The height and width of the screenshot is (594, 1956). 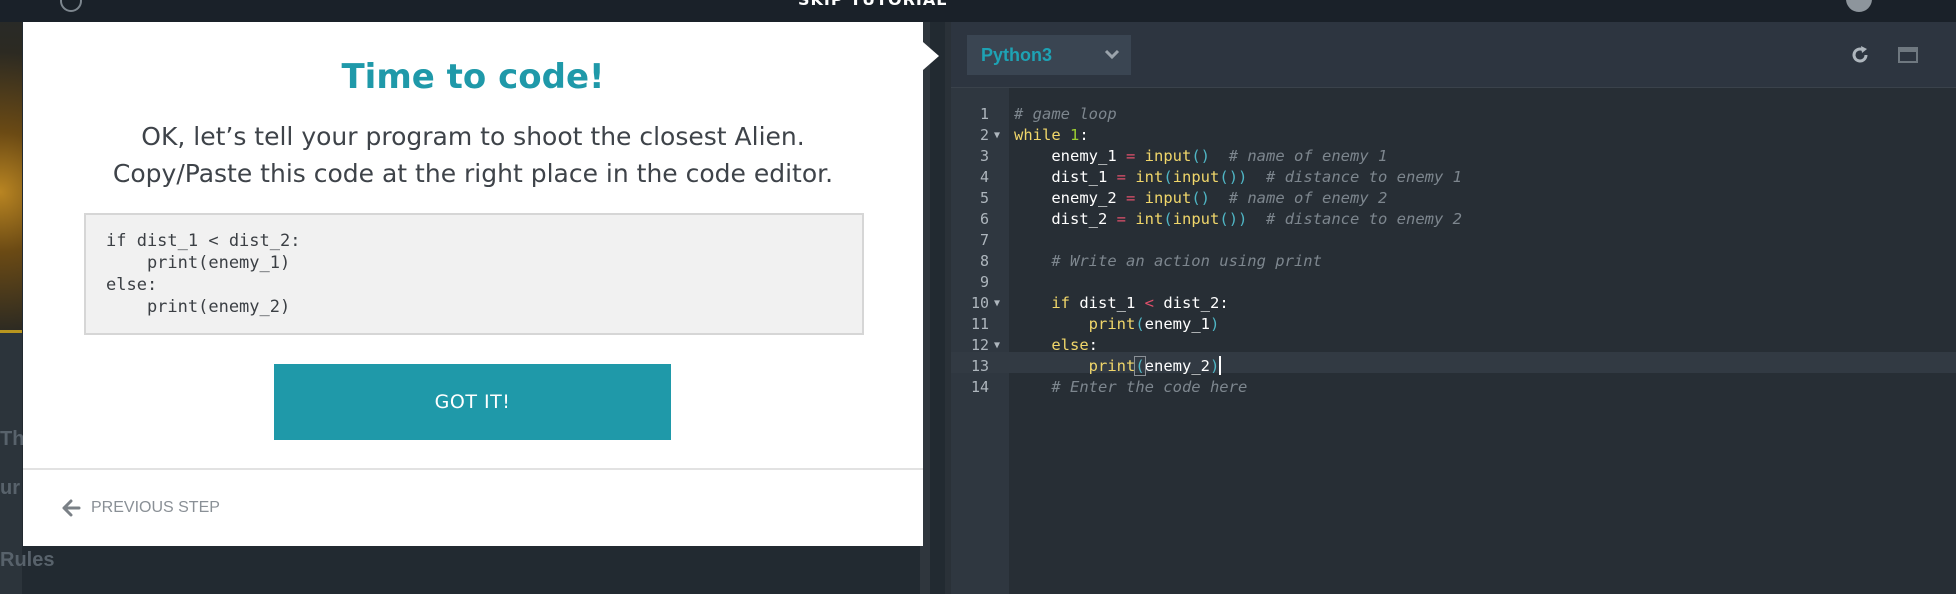 What do you see at coordinates (872, 4) in the screenshot?
I see `skip-tutorial-button: SKIP TUTORIAL` at bounding box center [872, 4].